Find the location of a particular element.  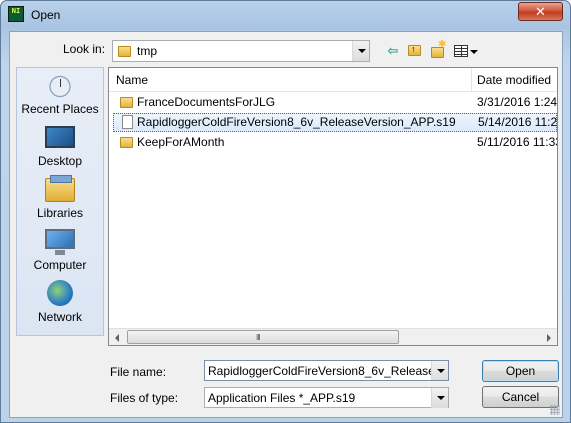

column-header-name: Name is located at coordinates (290, 80).